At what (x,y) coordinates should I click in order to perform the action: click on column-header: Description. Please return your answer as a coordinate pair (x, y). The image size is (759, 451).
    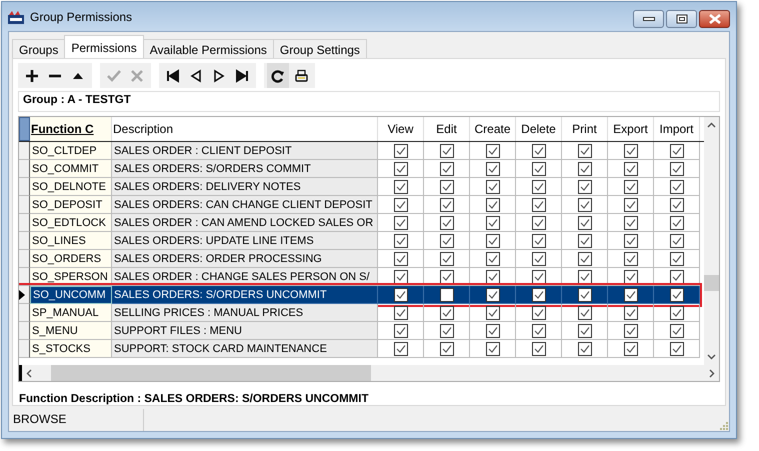
    Looking at the image, I should click on (245, 129).